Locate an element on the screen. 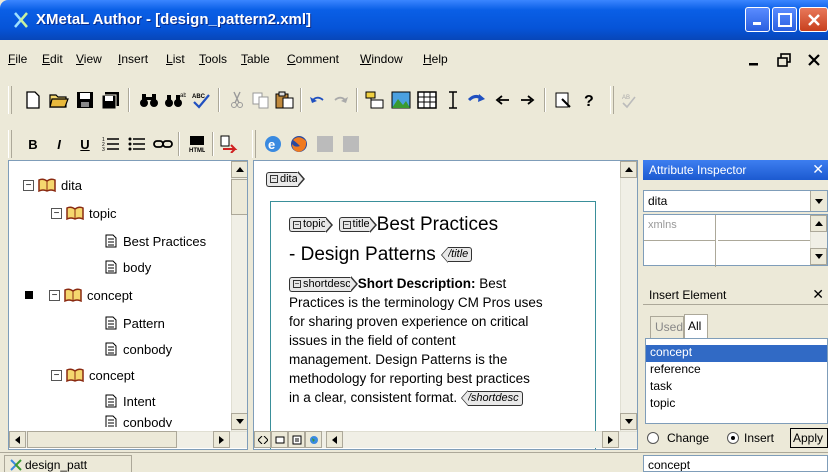 The image size is (828, 472). save-all-button is located at coordinates (111, 100).